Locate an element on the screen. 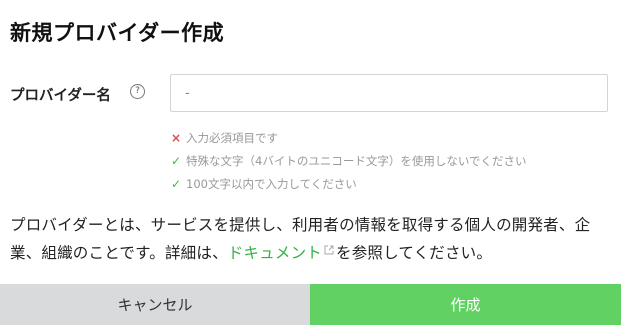 Image resolution: width=621 pixels, height=325 pixels. provider-name-input is located at coordinates (389, 93).